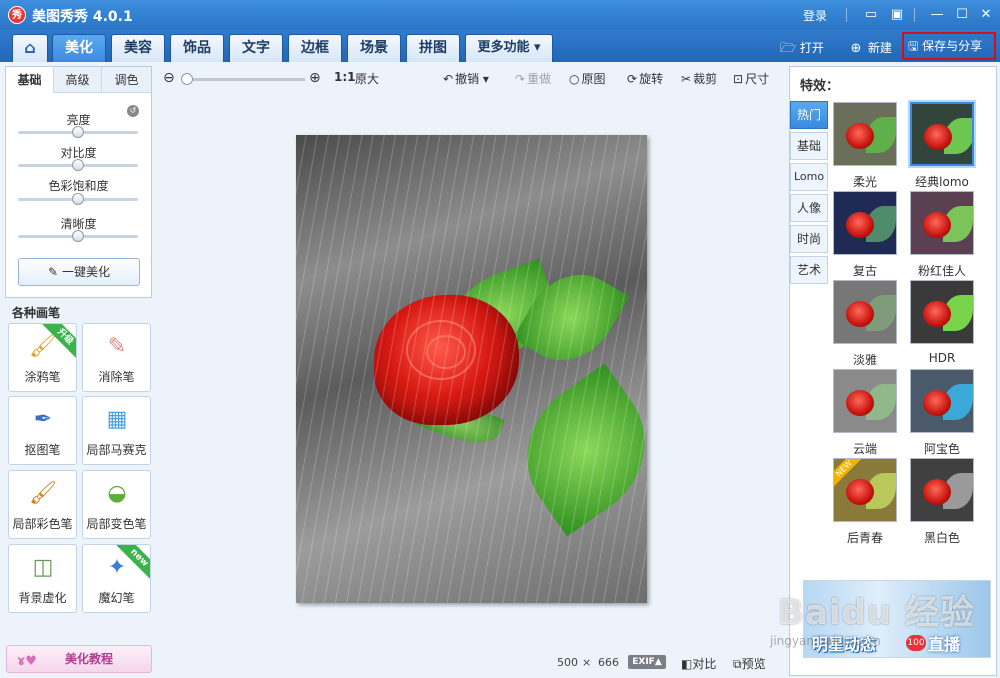 This screenshot has height=678, width=1000. I want to click on redo-icon: ↷, so click(520, 79).